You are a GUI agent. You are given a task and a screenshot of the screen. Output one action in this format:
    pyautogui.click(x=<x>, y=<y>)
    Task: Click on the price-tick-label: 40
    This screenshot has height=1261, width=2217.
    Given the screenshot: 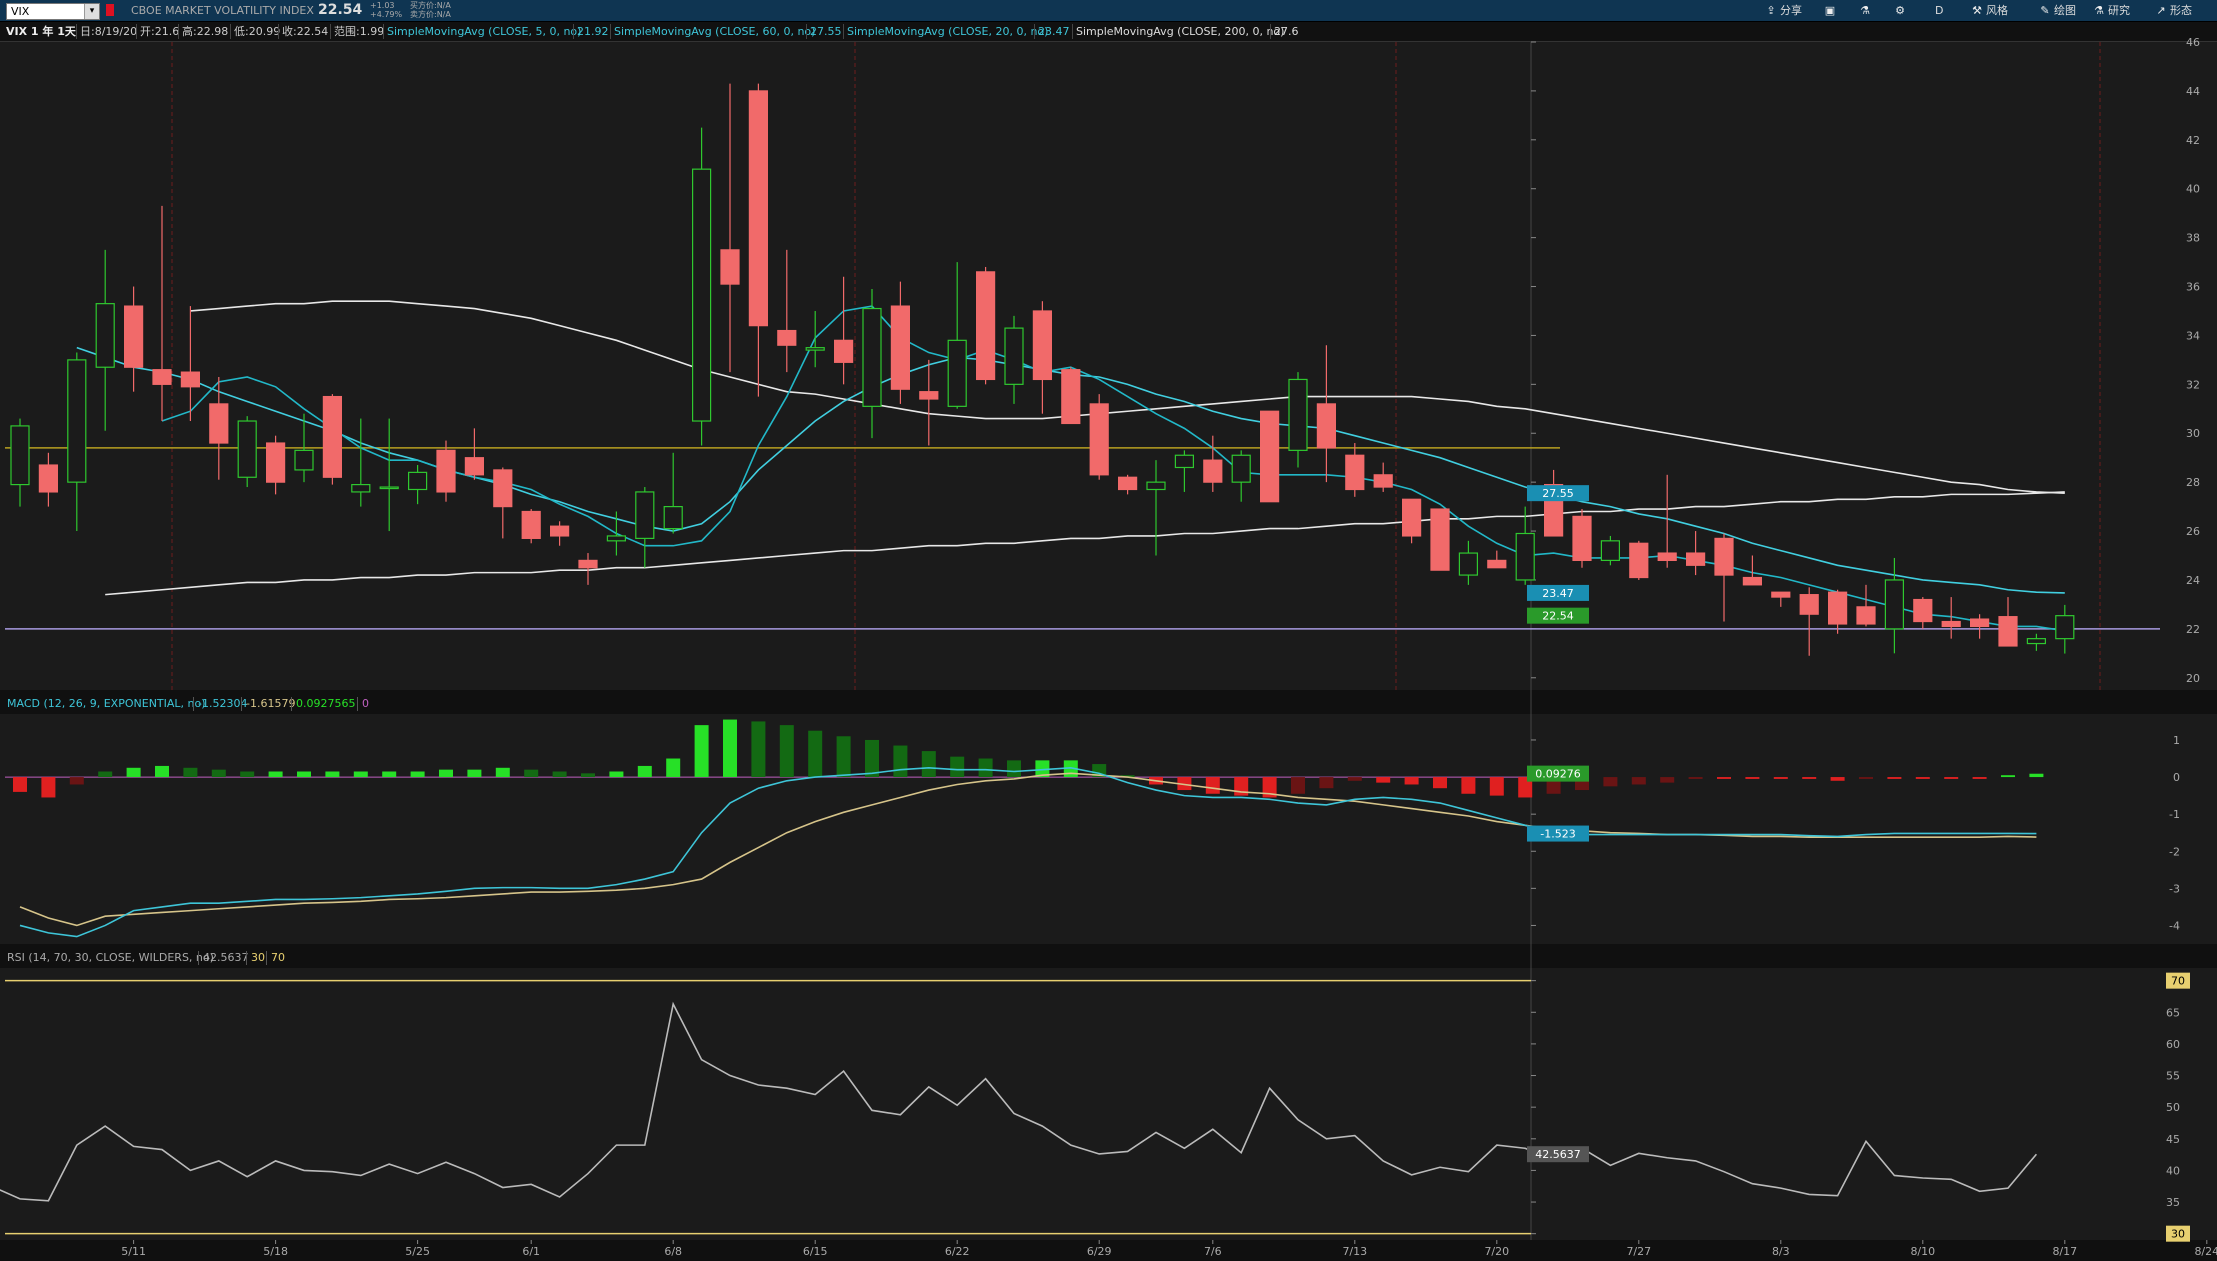 What is the action you would take?
    pyautogui.click(x=2193, y=189)
    